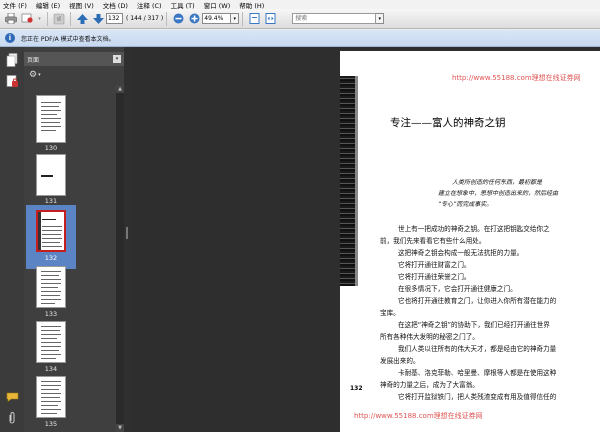 Image resolution: width=600 pixels, height=432 pixels. Describe the element at coordinates (33, 60) in the screenshot. I see `pages-panel-title: 页面` at that location.